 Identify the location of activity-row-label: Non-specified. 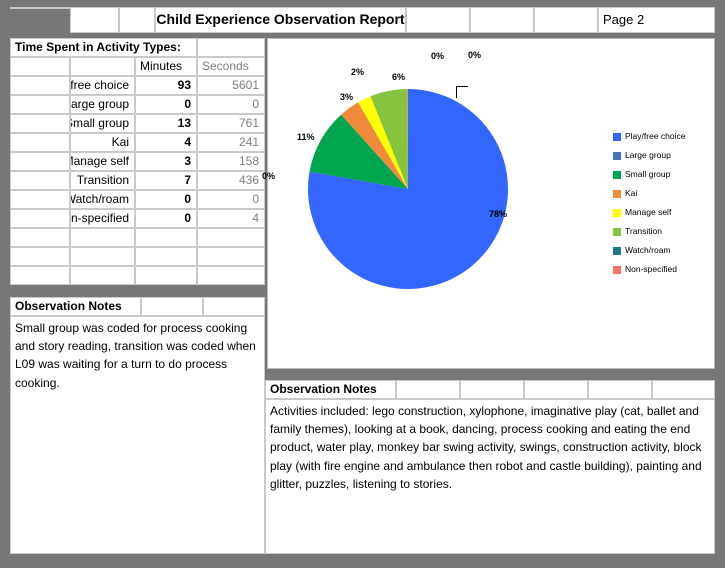
(102, 218).